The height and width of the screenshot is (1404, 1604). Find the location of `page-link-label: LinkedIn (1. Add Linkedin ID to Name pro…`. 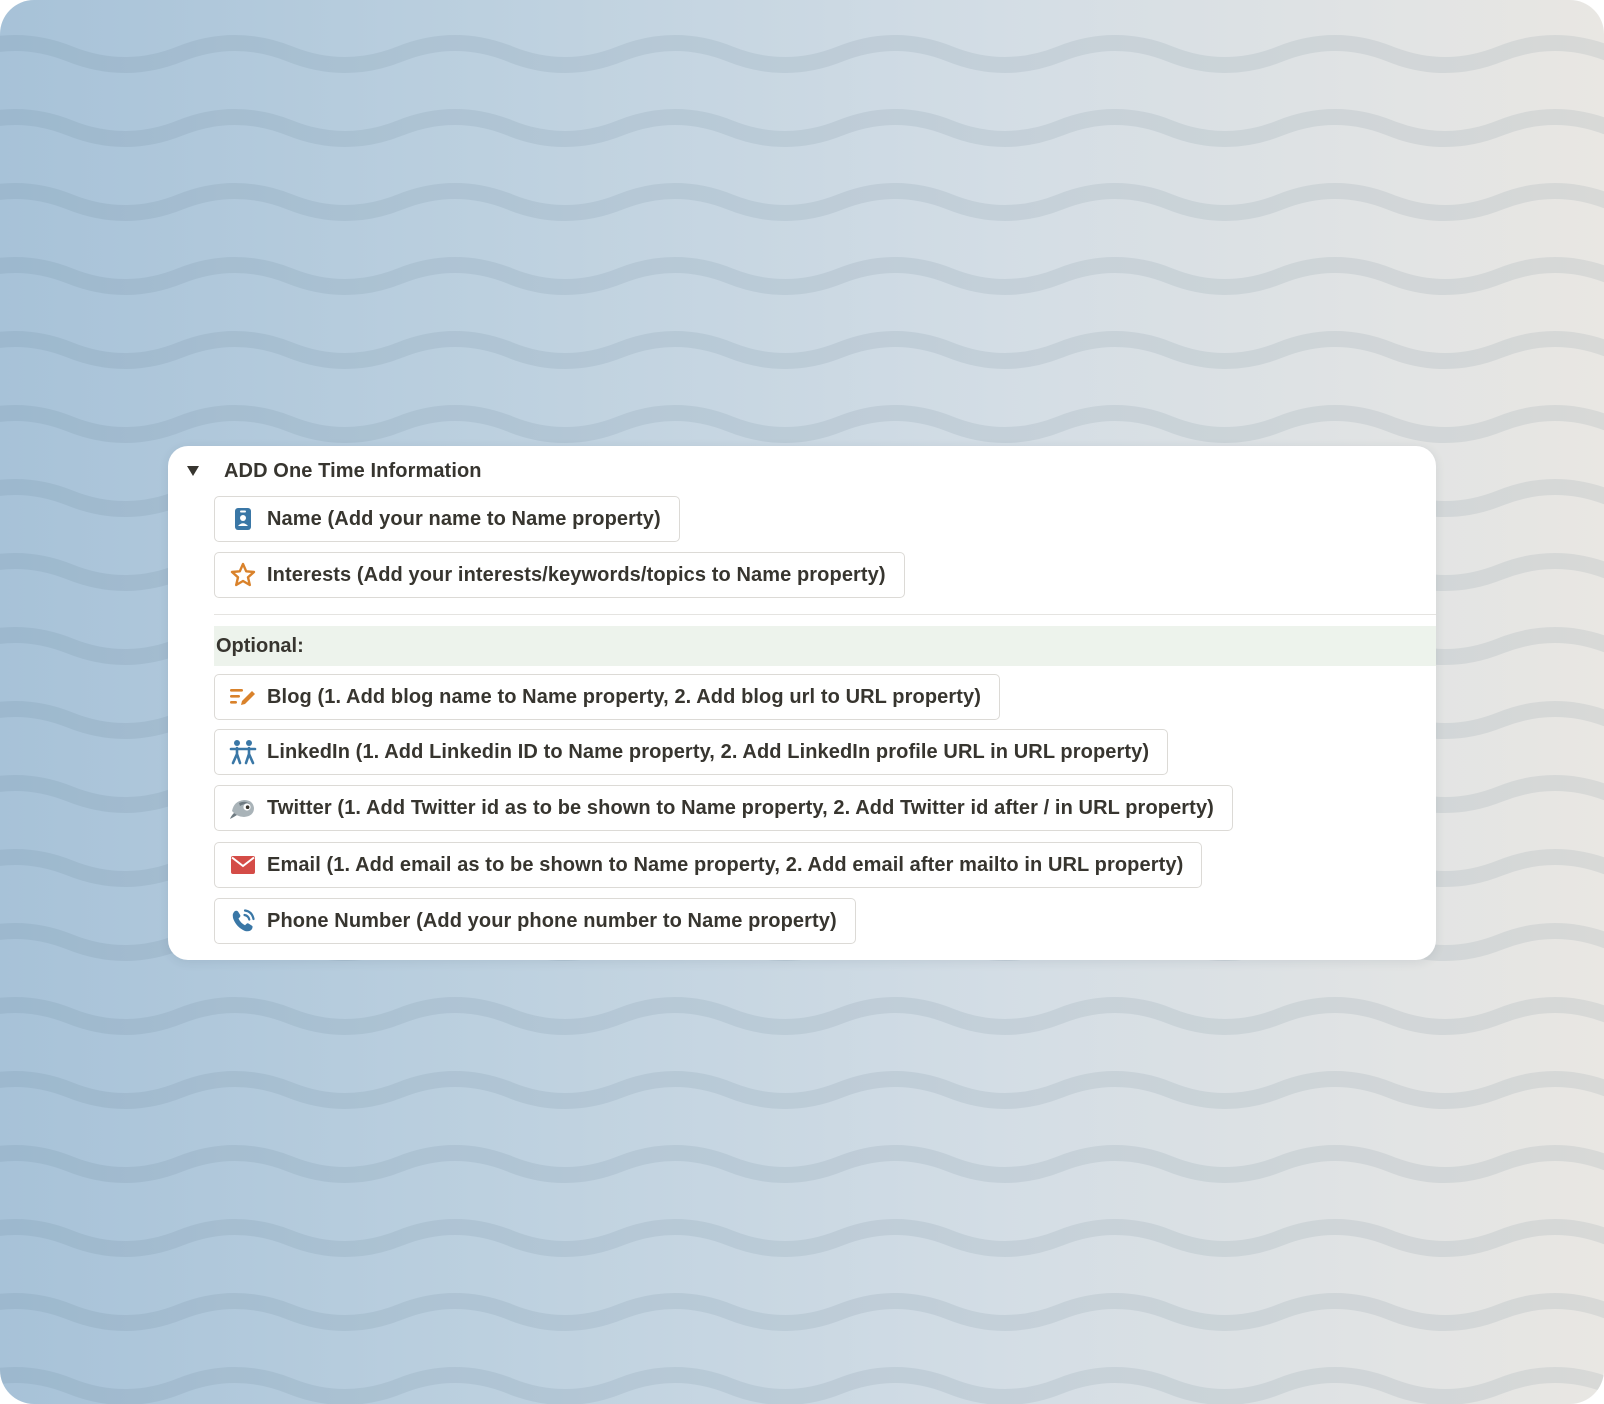

page-link-label: LinkedIn (1. Add Linkedin ID to Name pro… is located at coordinates (708, 751).